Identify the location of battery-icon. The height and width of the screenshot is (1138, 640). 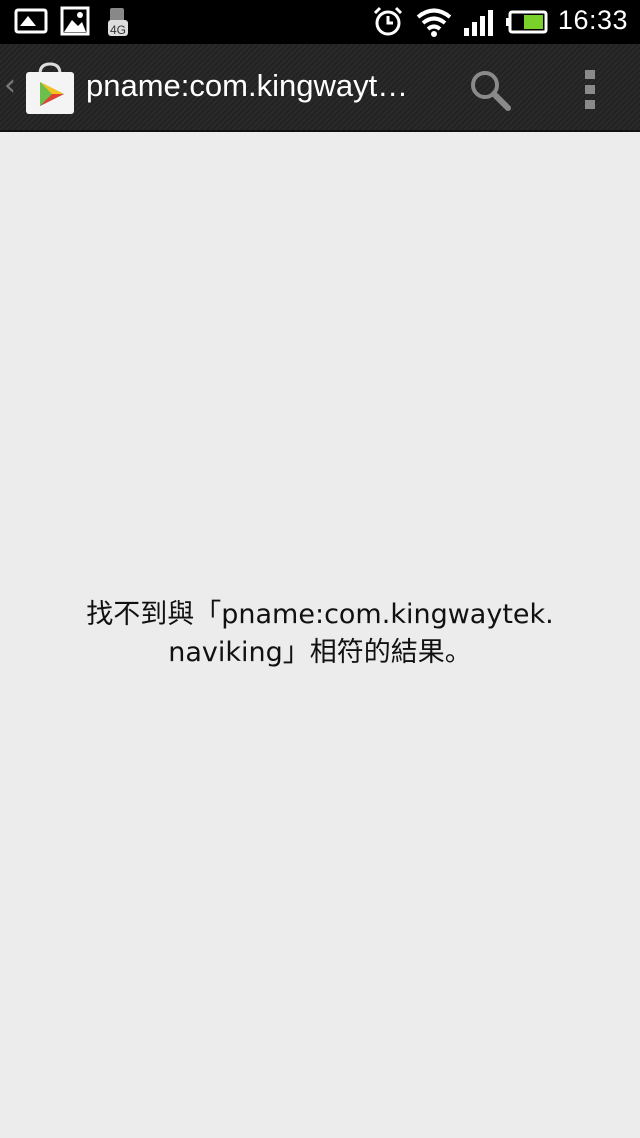
(527, 22).